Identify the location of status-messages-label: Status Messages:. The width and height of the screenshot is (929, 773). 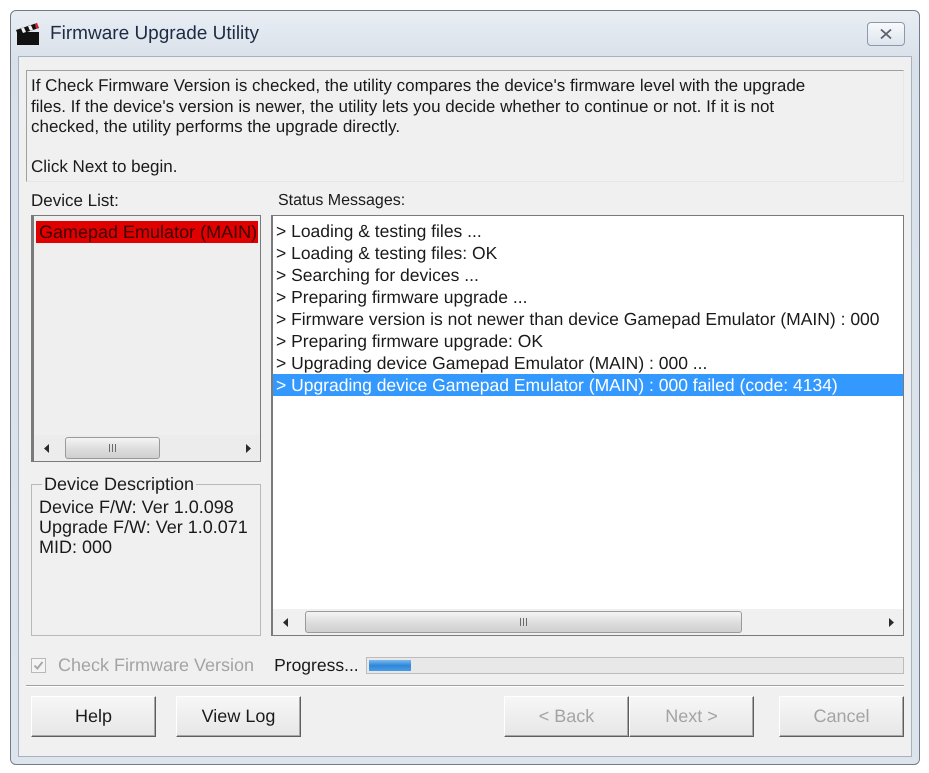
(341, 201).